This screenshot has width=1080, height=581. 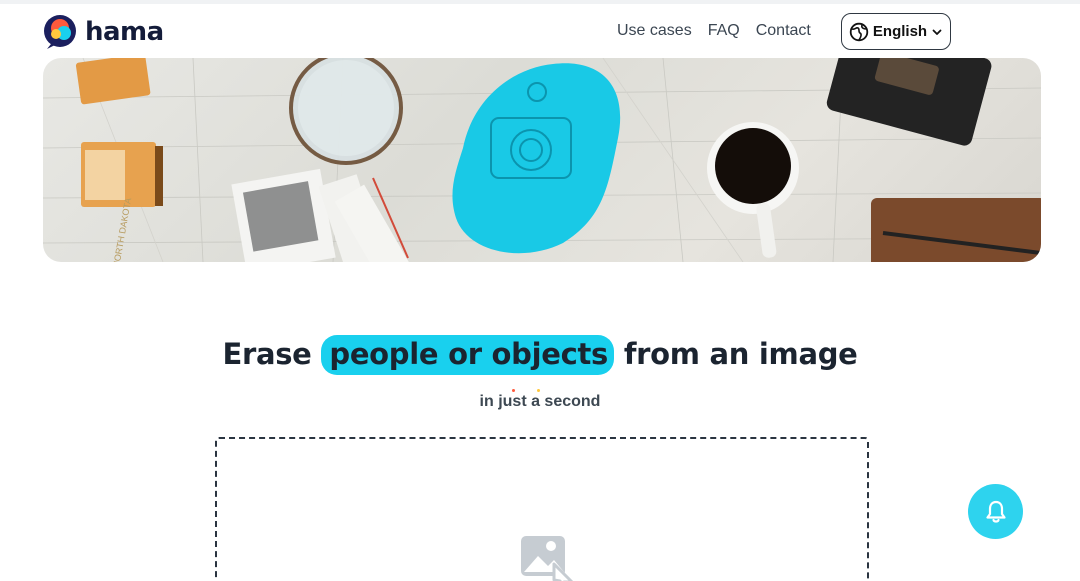 I want to click on language-selector: English, so click(x=896, y=31).